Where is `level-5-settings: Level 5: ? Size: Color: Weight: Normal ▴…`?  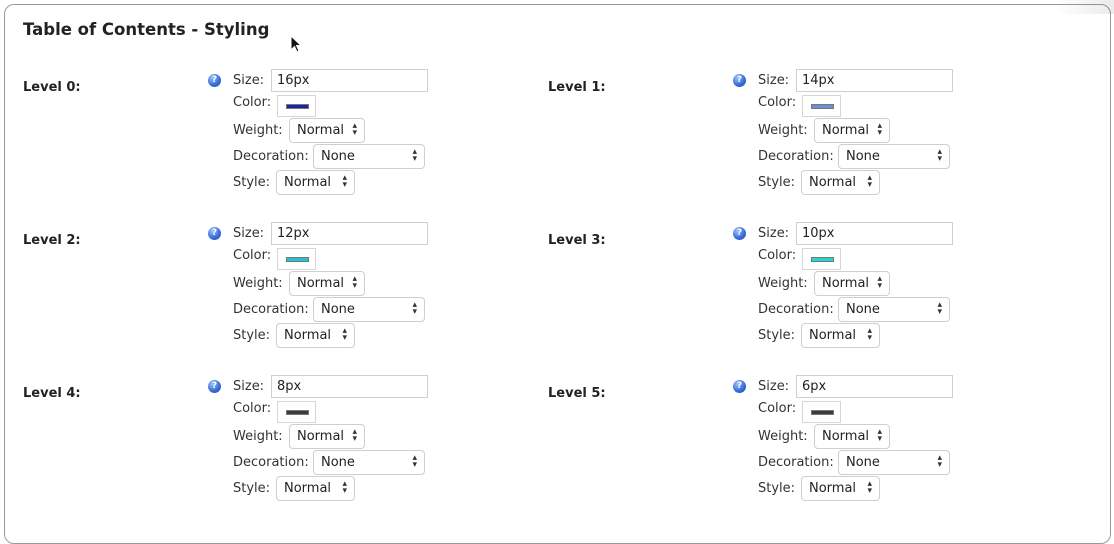 level-5-settings: Level 5: ? Size: Color: Weight: Normal ▴… is located at coordinates (810, 455).